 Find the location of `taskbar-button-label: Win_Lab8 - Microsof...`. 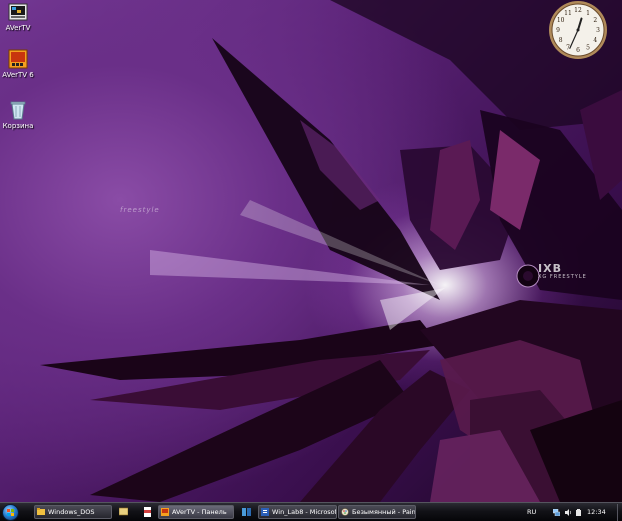

taskbar-button-label: Win_Lab8 - Microsof... is located at coordinates (304, 512).